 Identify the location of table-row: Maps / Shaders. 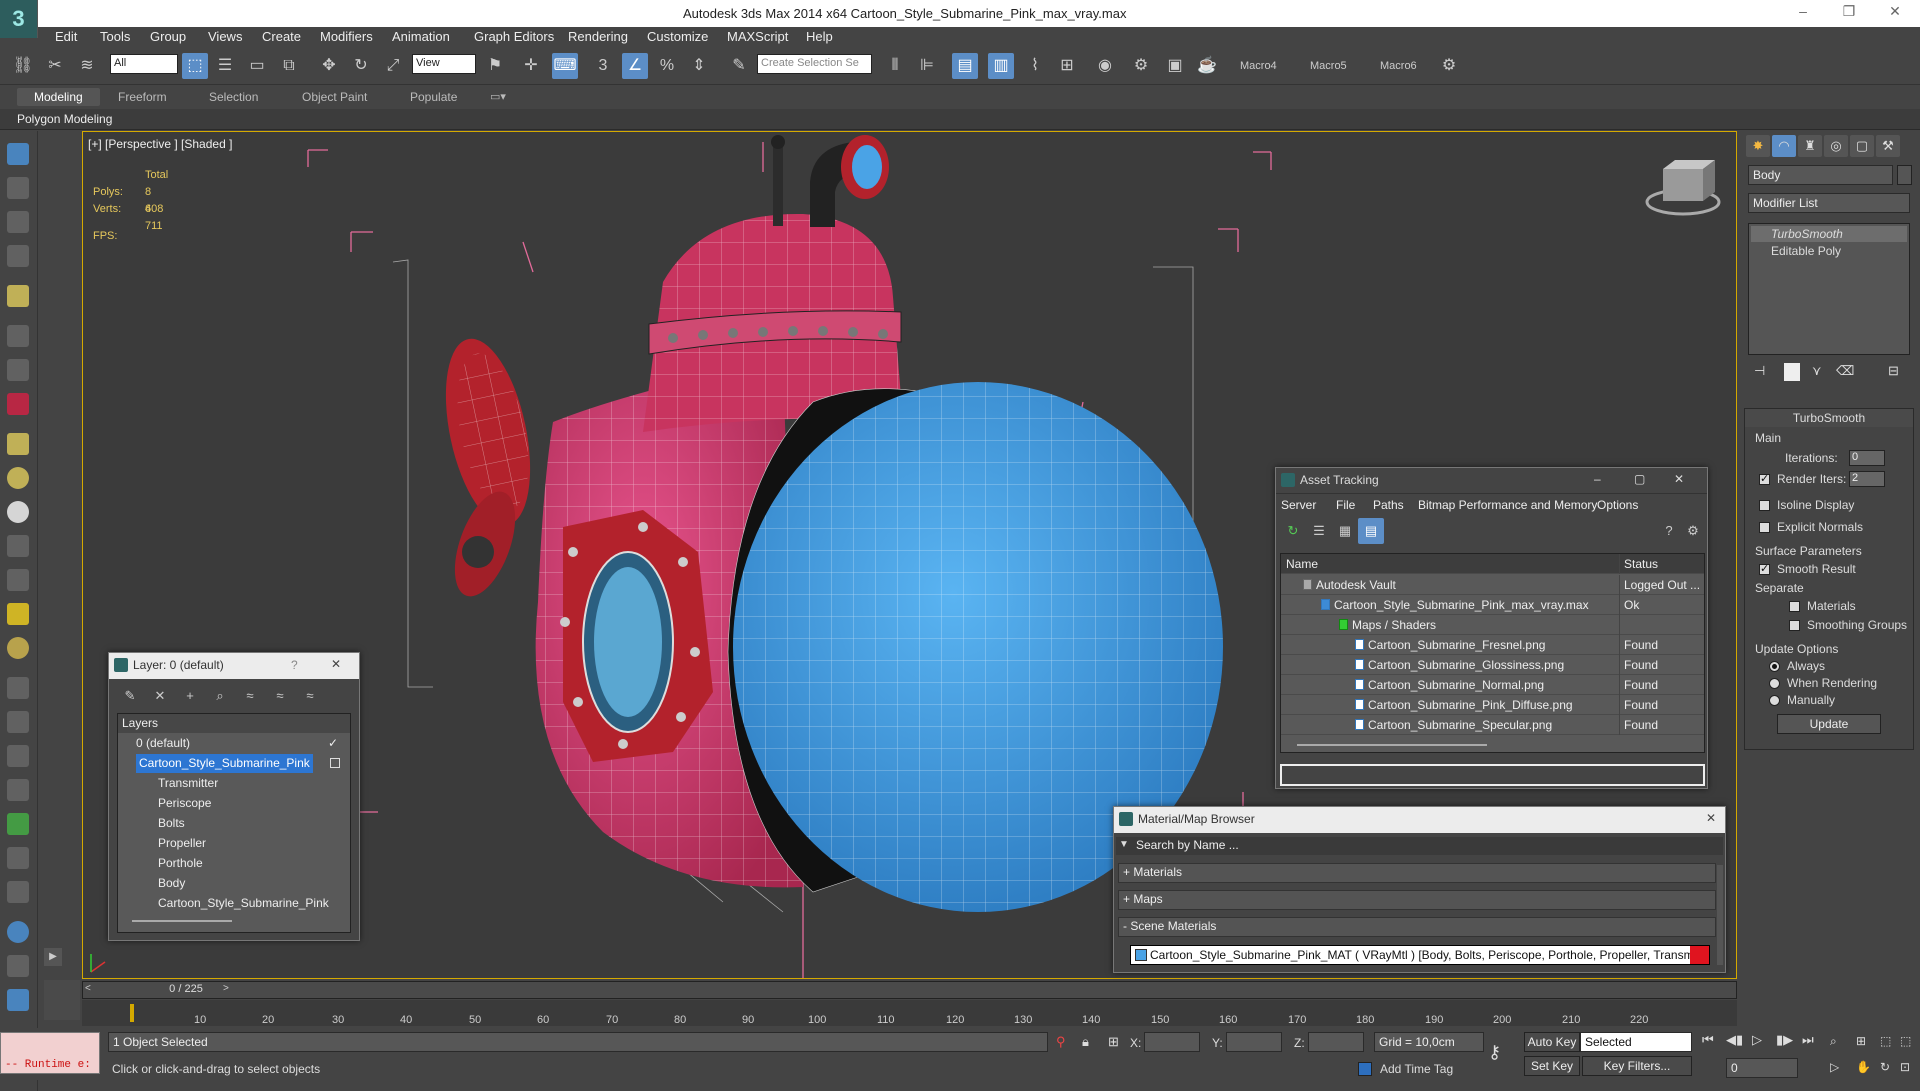
(1492, 625).